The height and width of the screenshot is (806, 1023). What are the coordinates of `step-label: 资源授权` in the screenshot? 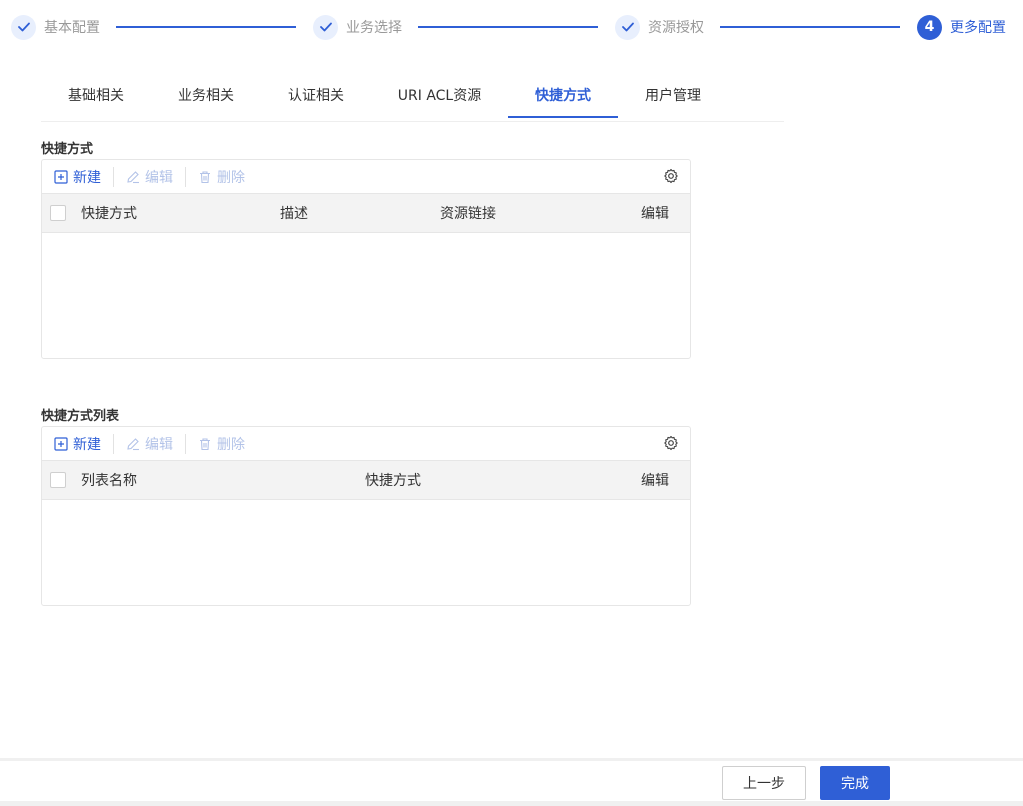 It's located at (676, 28).